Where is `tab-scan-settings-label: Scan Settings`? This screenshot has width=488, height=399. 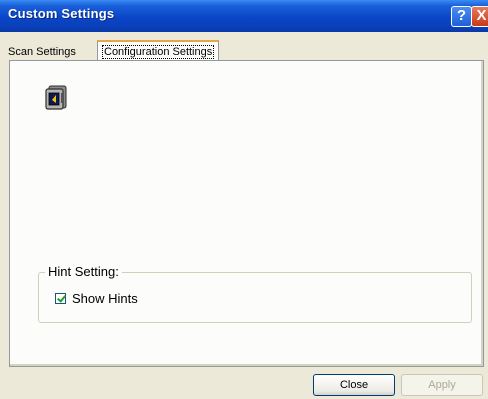
tab-scan-settings-label: Scan Settings is located at coordinates (42, 52).